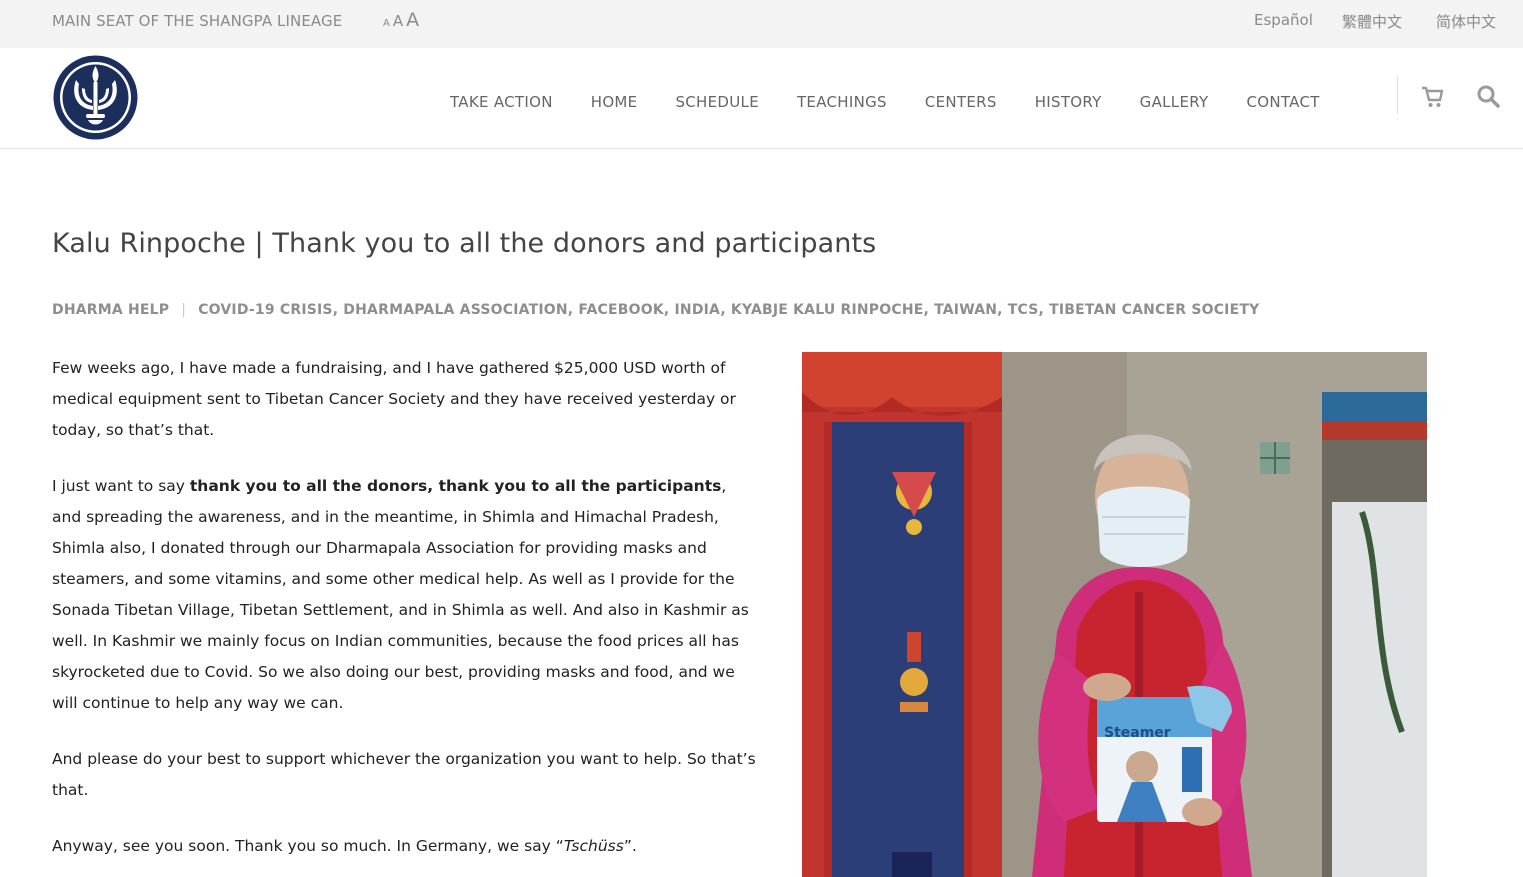 Image resolution: width=1523 pixels, height=877 pixels. I want to click on paragraph-4-end: ”., so click(630, 846).